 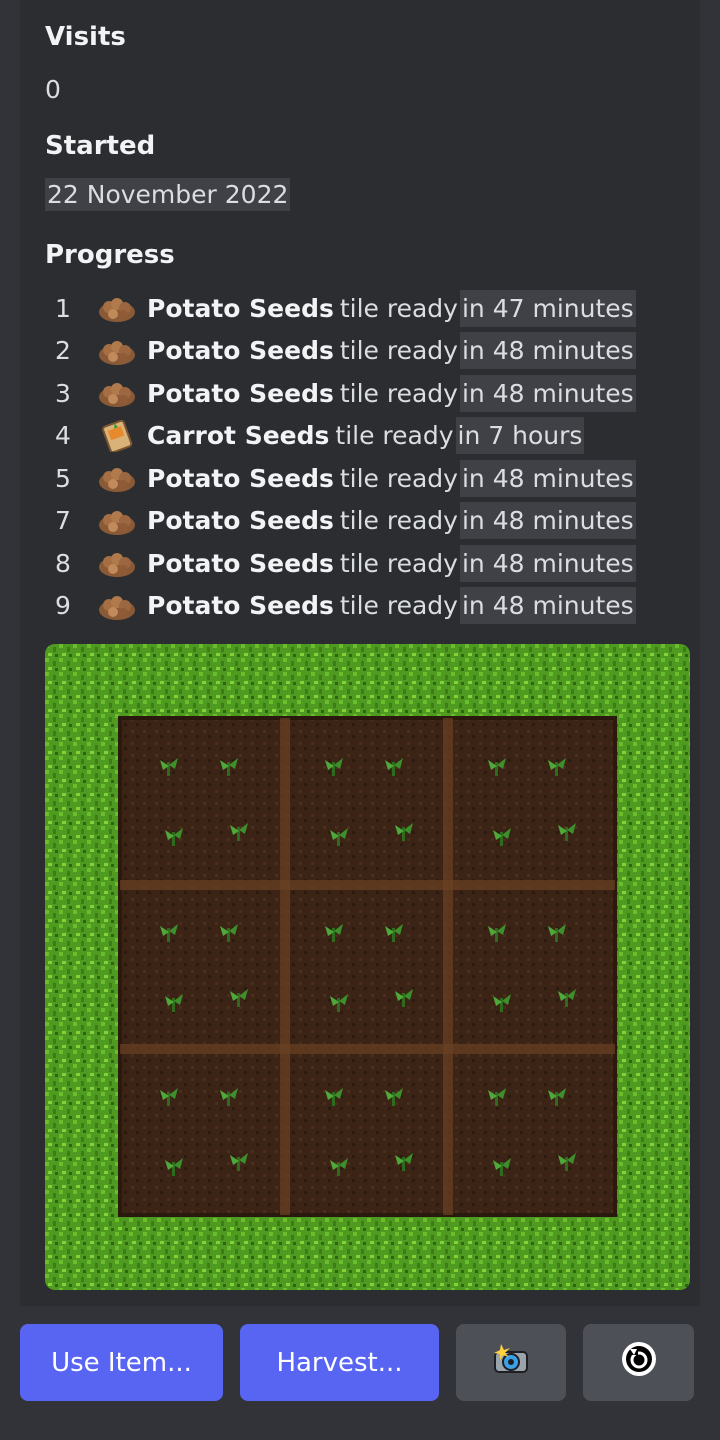 What do you see at coordinates (100, 146) in the screenshot?
I see `started-label: Started` at bounding box center [100, 146].